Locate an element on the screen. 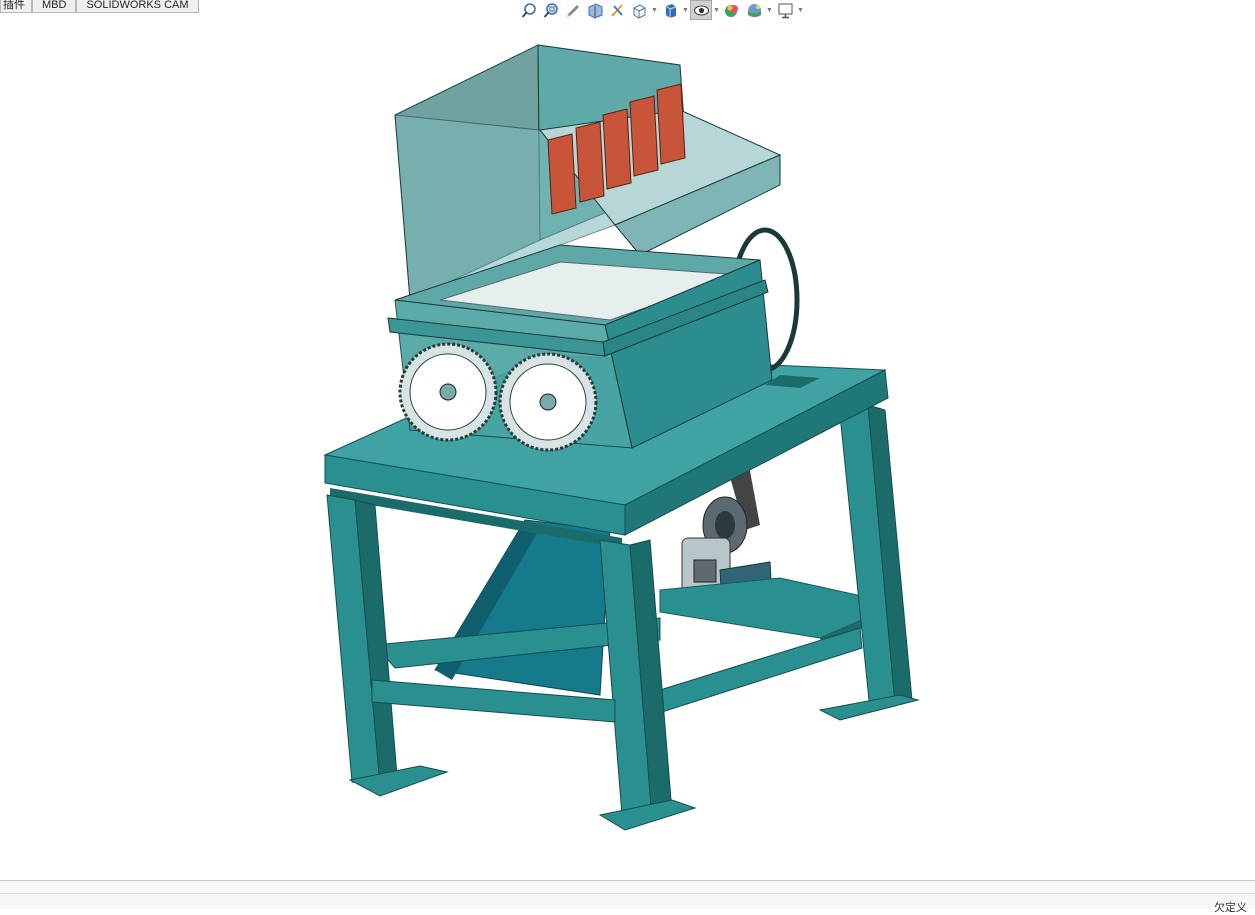  previous-view-icon is located at coordinates (572, 10).